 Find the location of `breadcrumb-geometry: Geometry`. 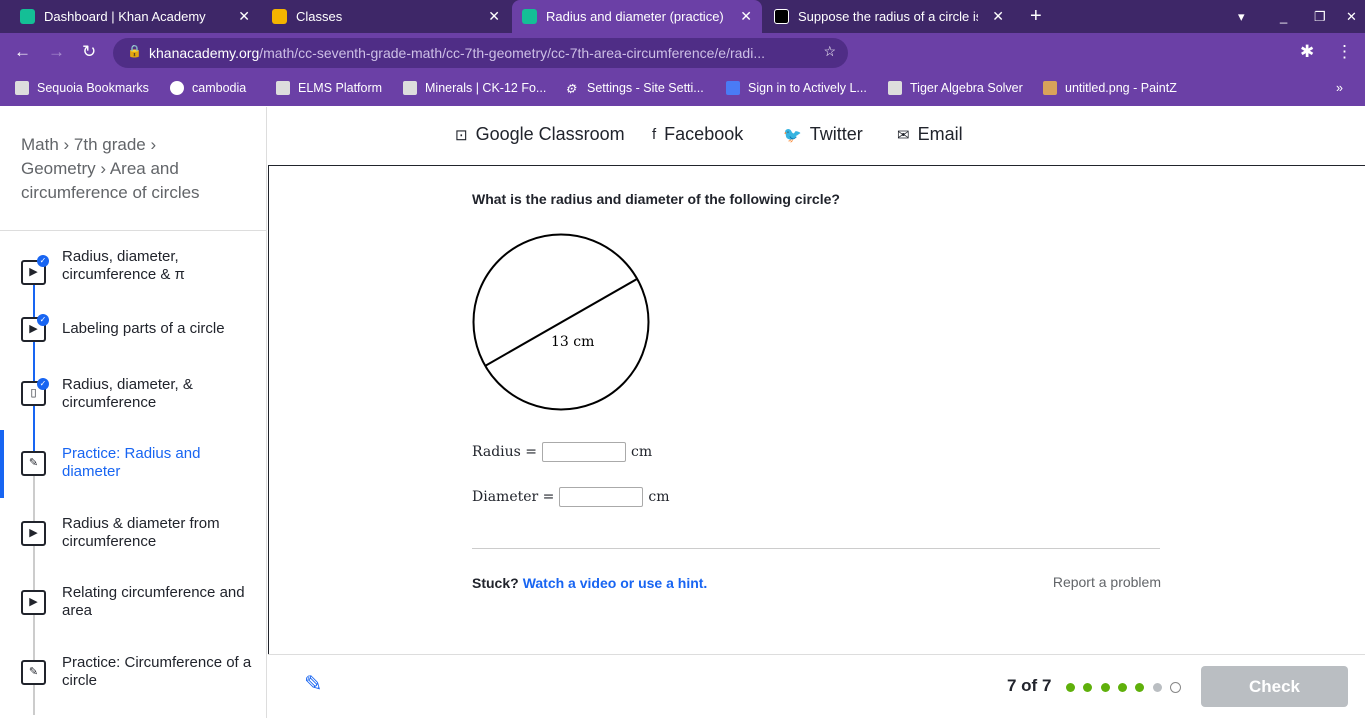

breadcrumb-geometry: Geometry is located at coordinates (58, 168).